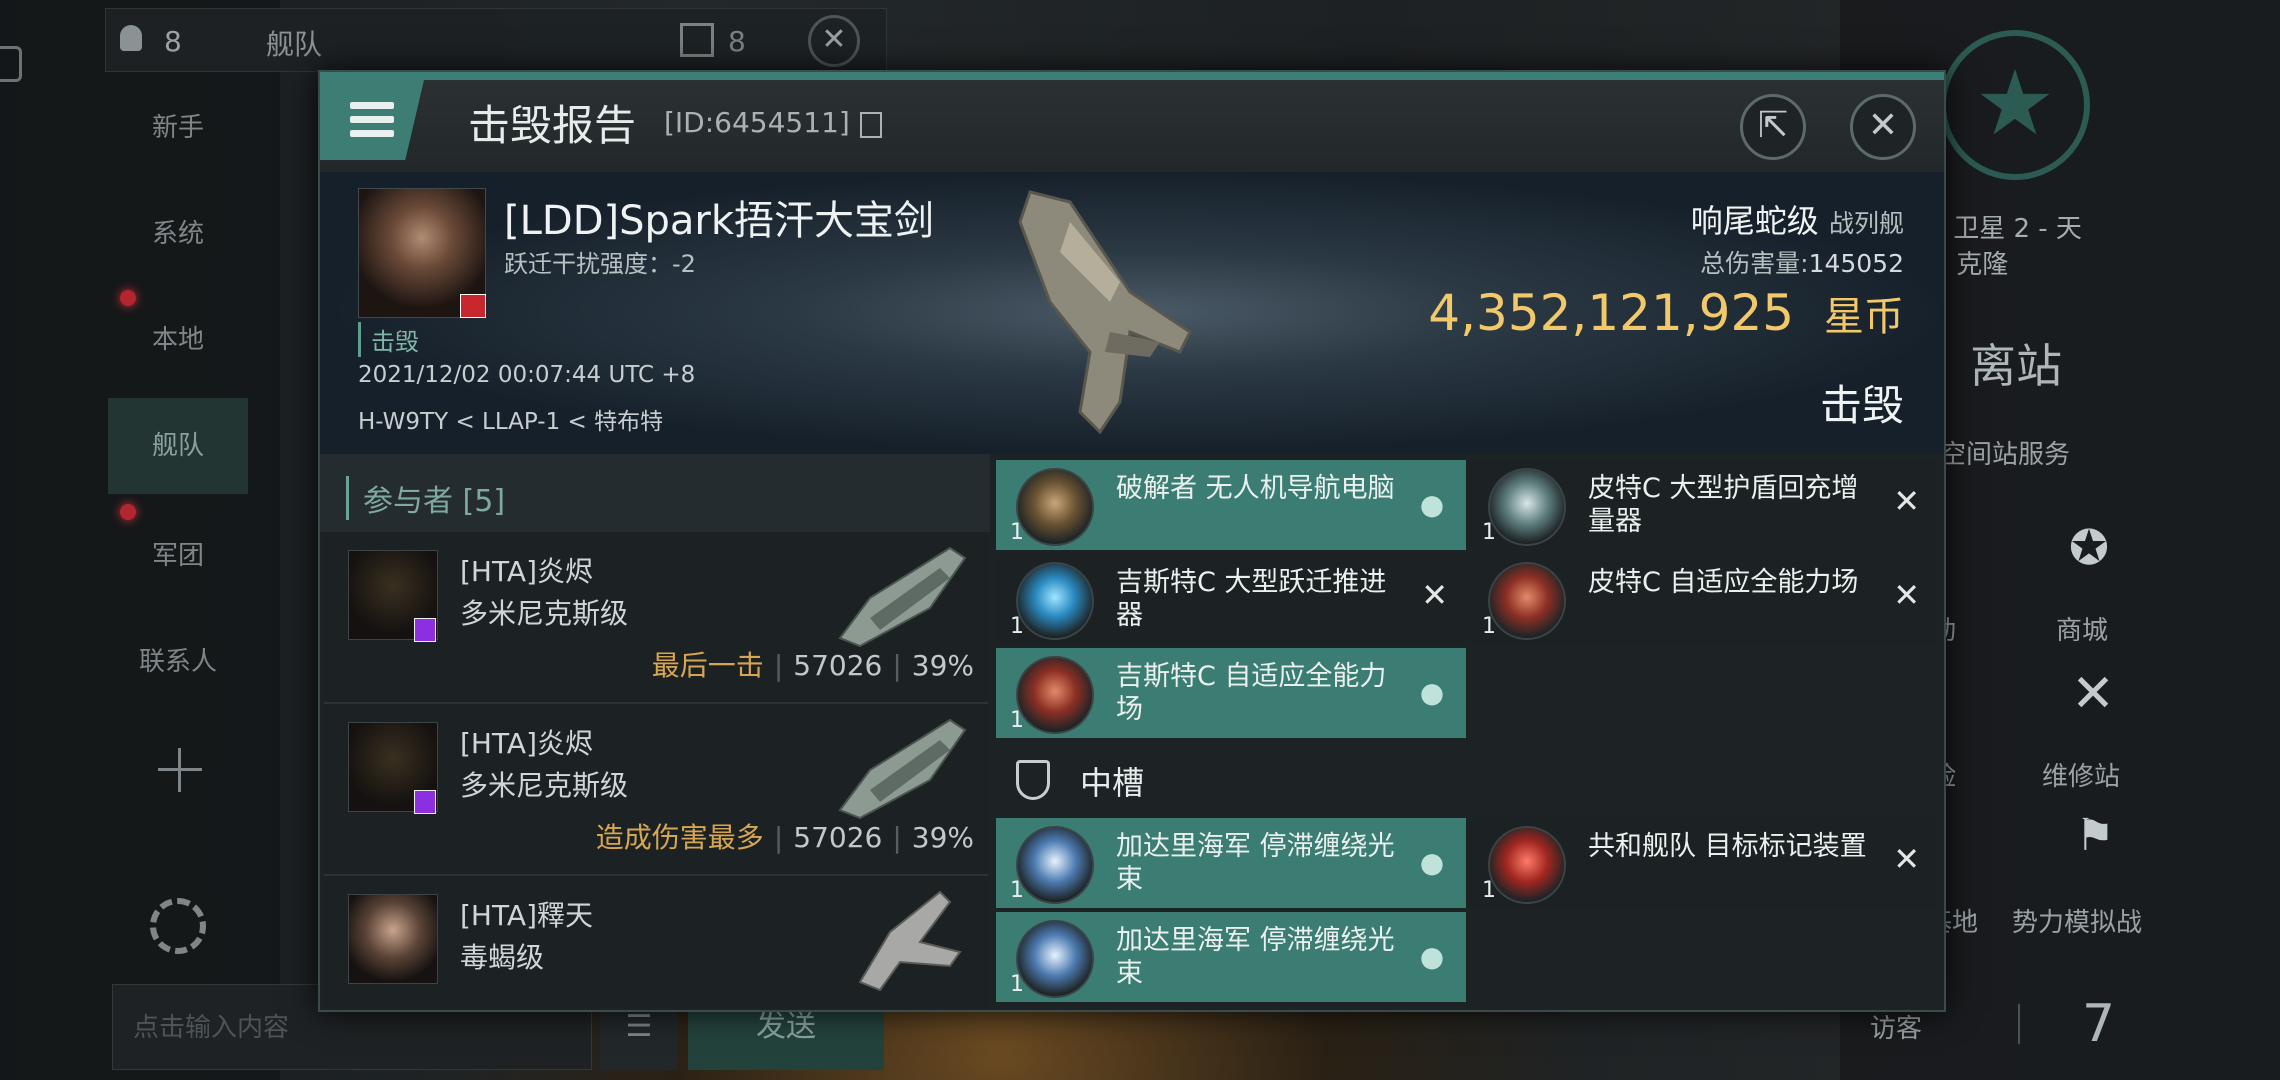 The height and width of the screenshot is (1080, 2280). Describe the element at coordinates (511, 422) in the screenshot. I see `kill-location: H-W9TY < LLAP-1 < 特布特` at that location.